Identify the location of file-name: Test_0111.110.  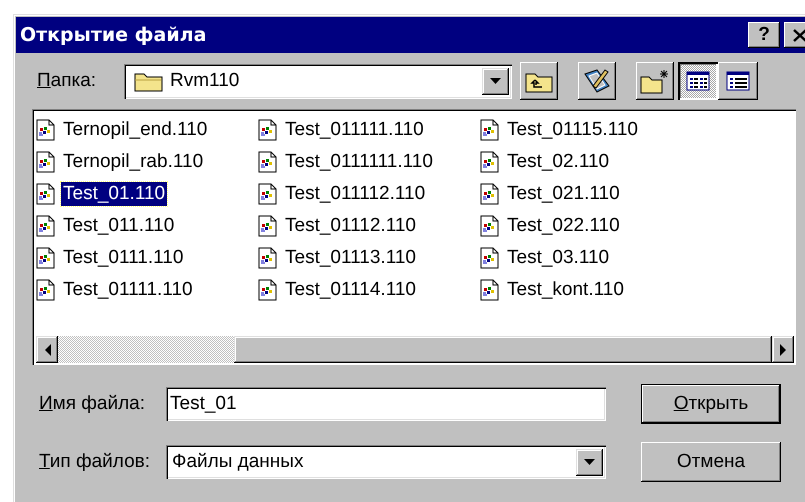
(123, 258).